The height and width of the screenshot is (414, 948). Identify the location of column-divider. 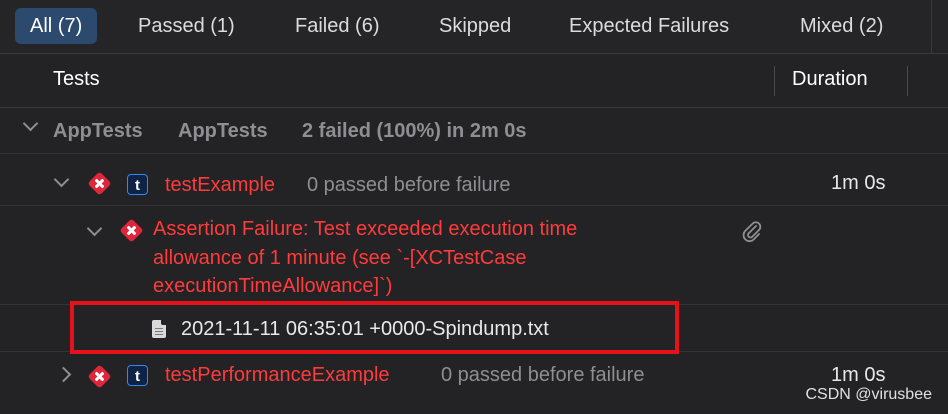
(774, 81).